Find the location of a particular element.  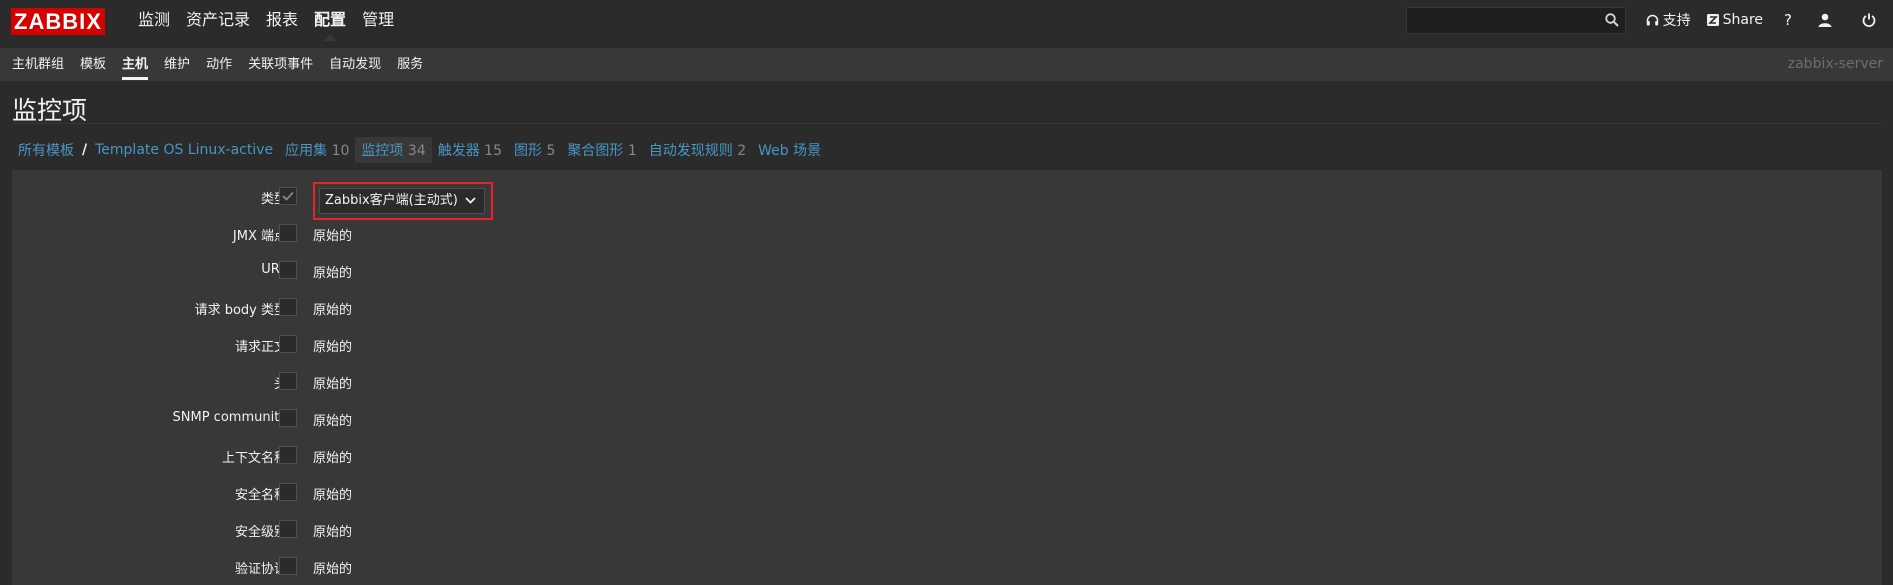

server-name: zabbix-server is located at coordinates (1835, 64).